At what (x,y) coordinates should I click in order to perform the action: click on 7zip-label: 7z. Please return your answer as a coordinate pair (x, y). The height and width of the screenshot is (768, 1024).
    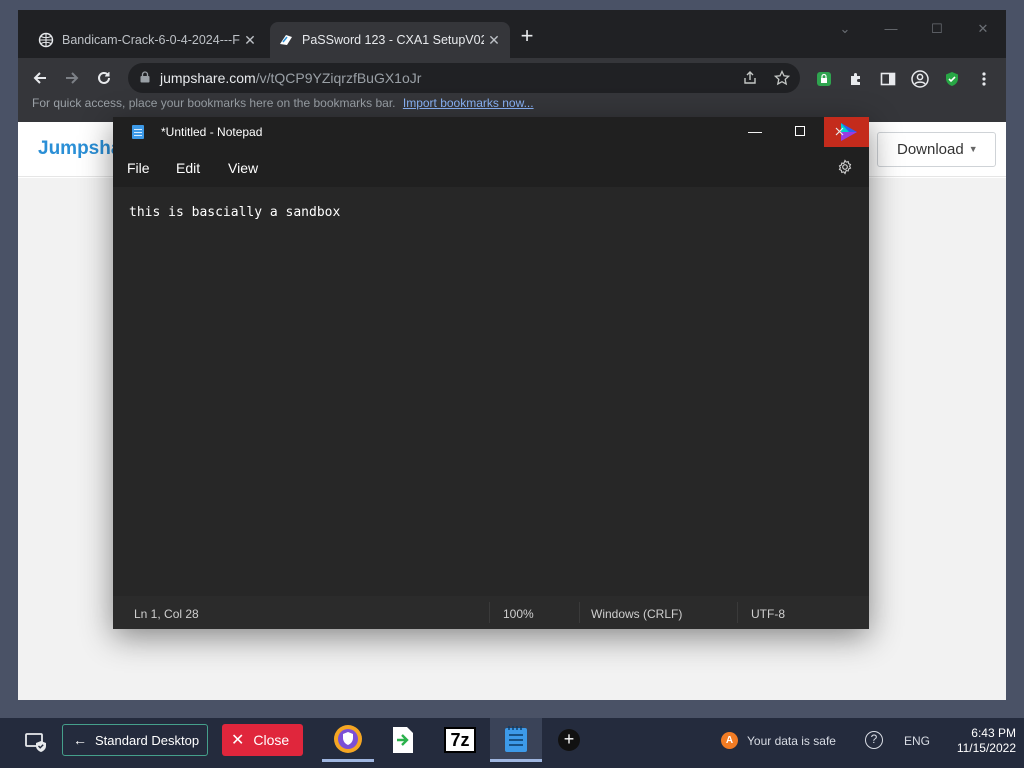
    Looking at the image, I should click on (460, 739).